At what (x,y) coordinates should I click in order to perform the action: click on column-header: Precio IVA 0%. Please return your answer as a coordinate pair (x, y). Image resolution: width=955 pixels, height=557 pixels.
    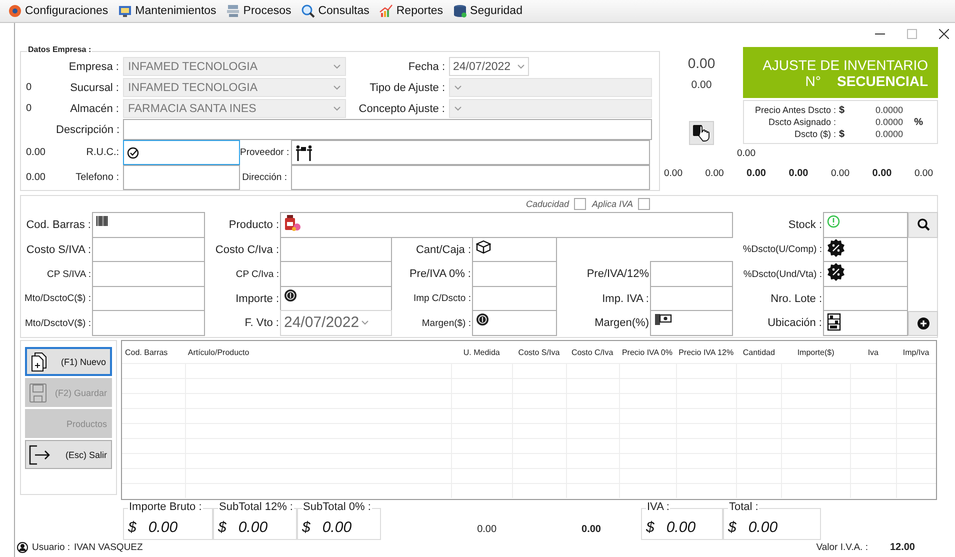
    Looking at the image, I should click on (647, 352).